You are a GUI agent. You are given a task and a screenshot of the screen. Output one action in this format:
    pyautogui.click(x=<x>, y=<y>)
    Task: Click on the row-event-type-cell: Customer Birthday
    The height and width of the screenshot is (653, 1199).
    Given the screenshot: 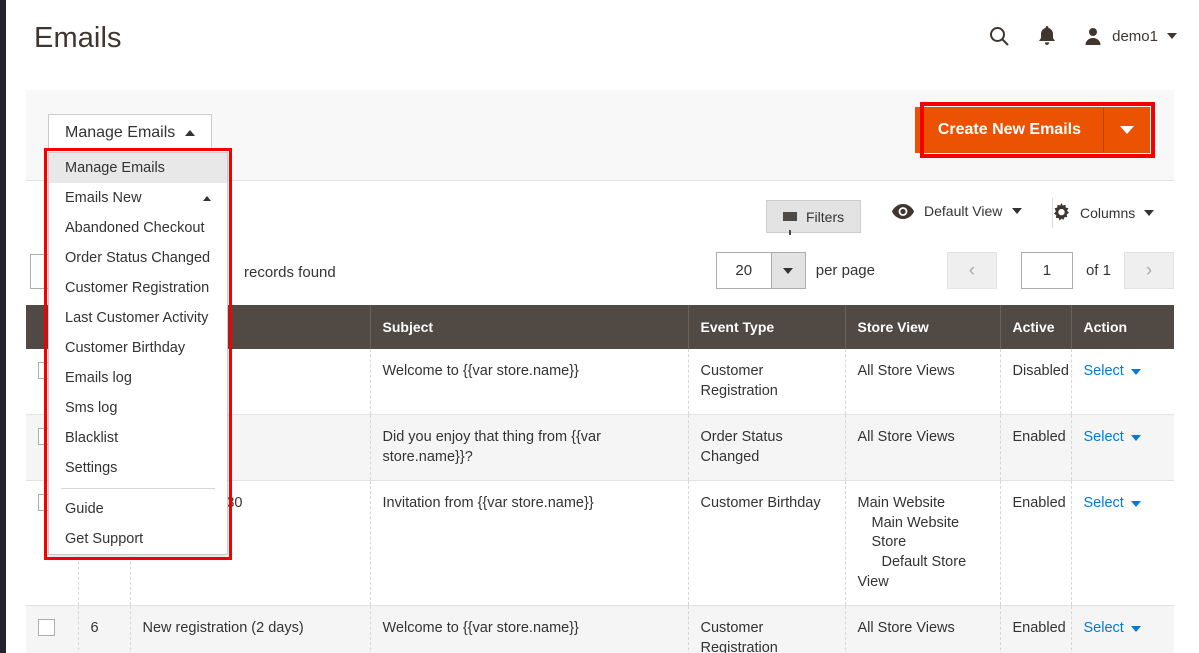 What is the action you would take?
    pyautogui.click(x=767, y=543)
    